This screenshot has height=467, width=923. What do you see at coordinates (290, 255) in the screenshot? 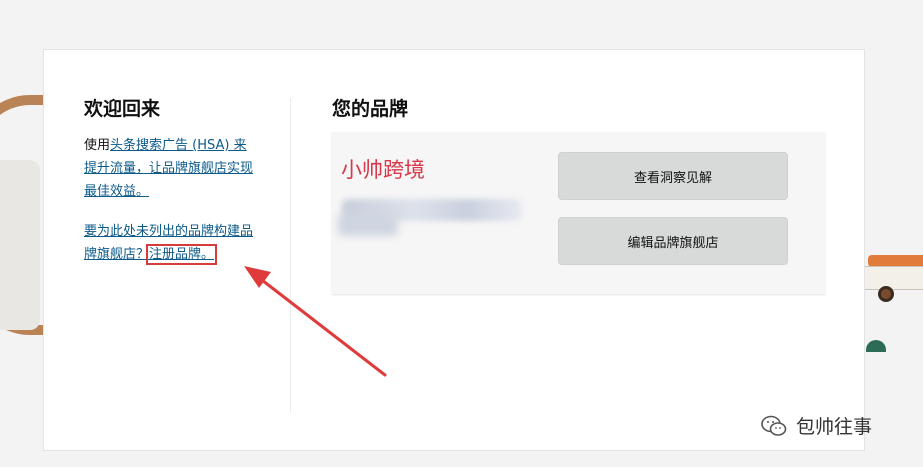
I see `section-divider` at bounding box center [290, 255].